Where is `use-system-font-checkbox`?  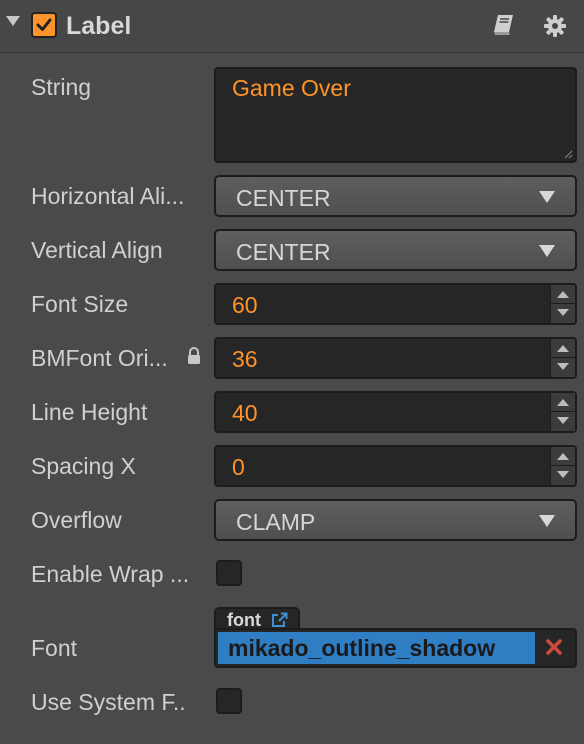
use-system-font-checkbox is located at coordinates (229, 701).